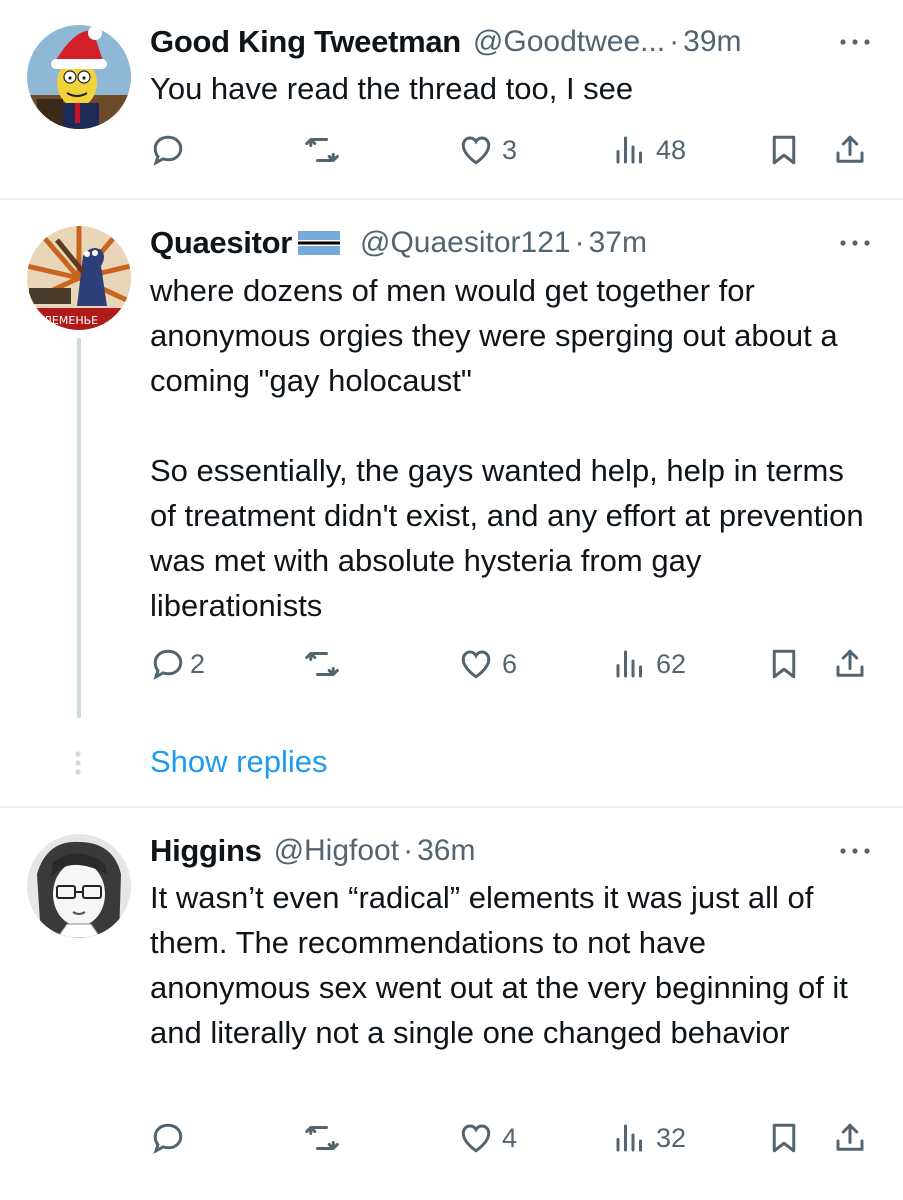 The image size is (903, 1200). Describe the element at coordinates (712, 42) in the screenshot. I see `timestamp: 39m` at that location.